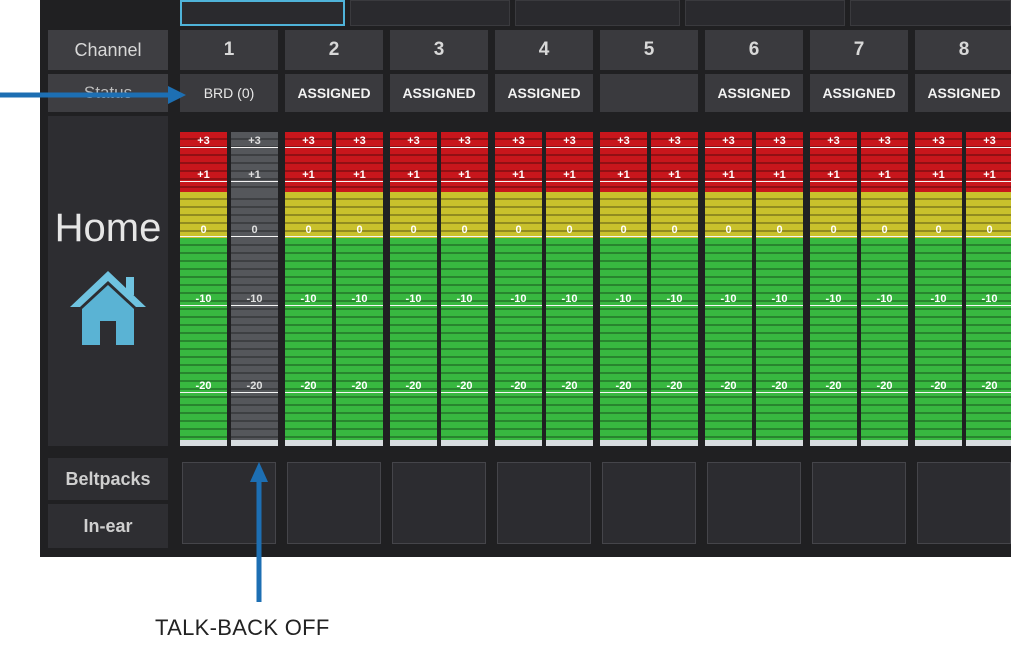 Image resolution: width=1011 pixels, height=662 pixels. What do you see at coordinates (108, 228) in the screenshot?
I see `home-label: Home` at bounding box center [108, 228].